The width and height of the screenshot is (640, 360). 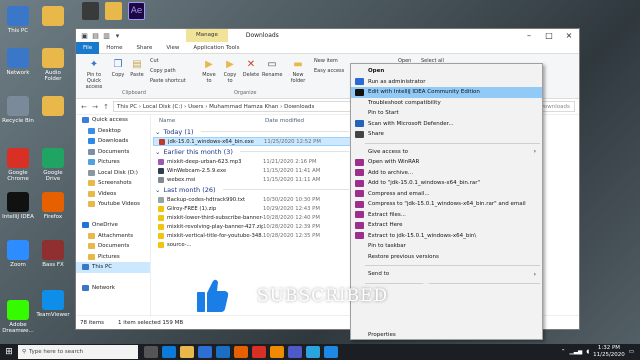 What do you see at coordinates (94, 74) in the screenshot?
I see `pin-to-quick-access-button: ✦ Pin to Quick access` at bounding box center [94, 74].